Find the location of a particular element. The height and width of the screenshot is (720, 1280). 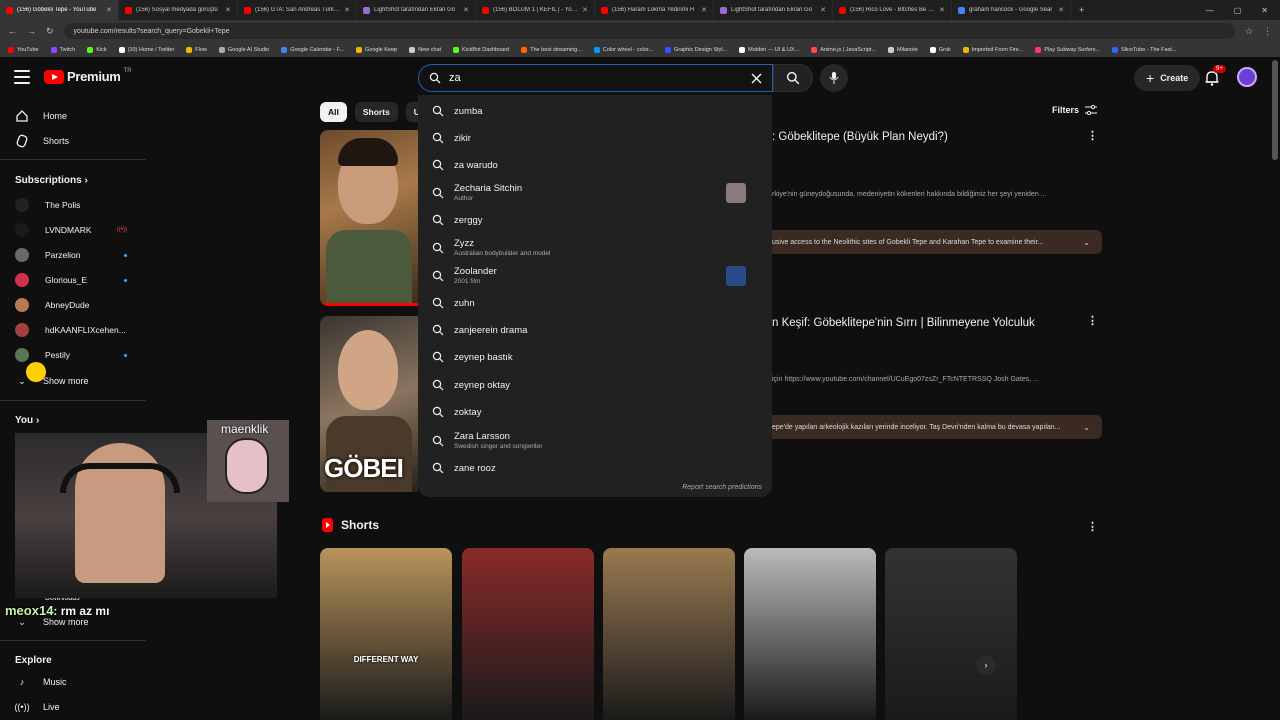

search-suggestion: zane rooz is located at coordinates (597, 468).